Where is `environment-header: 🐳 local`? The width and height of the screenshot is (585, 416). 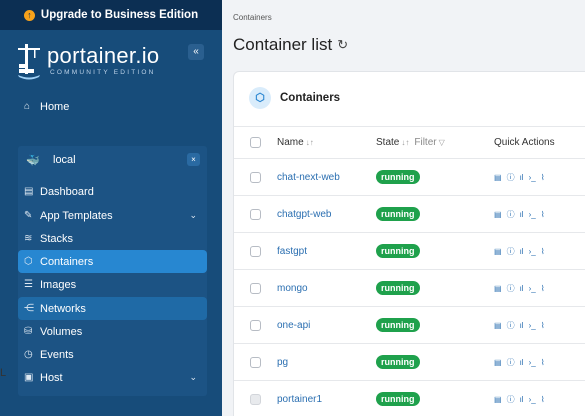 environment-header: 🐳 local is located at coordinates (112, 160).